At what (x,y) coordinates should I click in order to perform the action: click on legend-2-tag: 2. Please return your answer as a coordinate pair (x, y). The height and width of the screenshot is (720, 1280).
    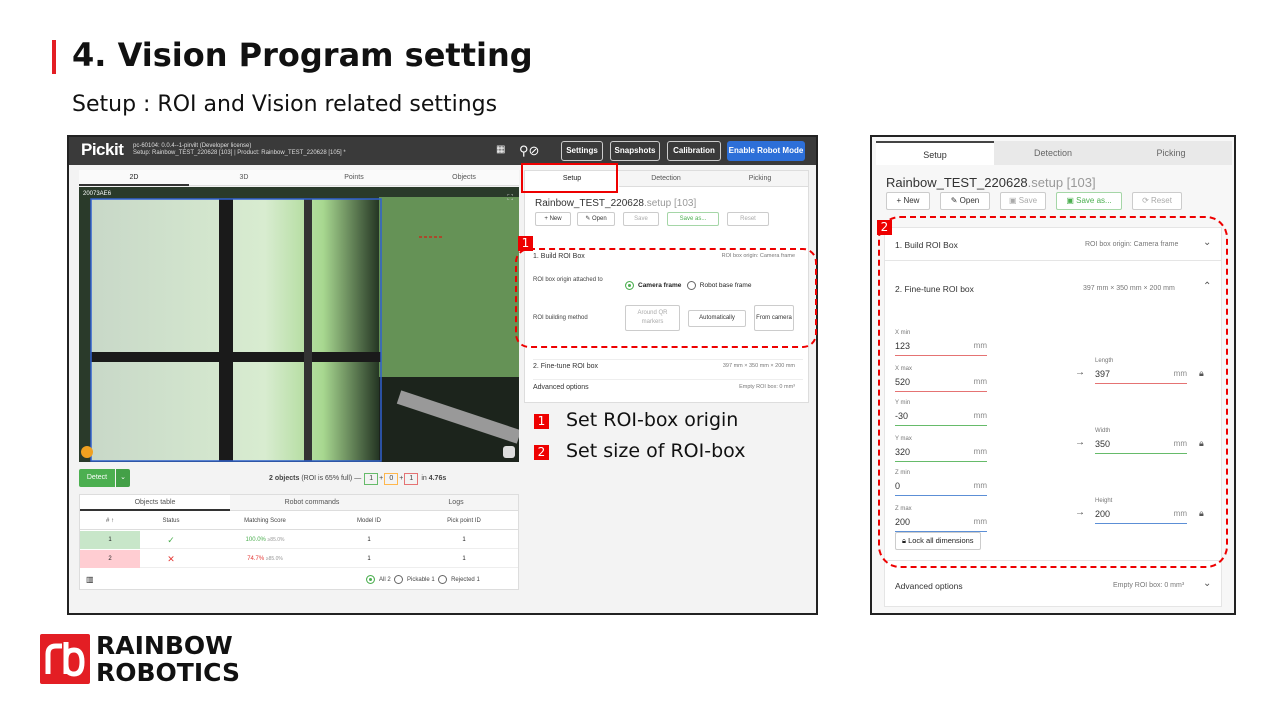
    Looking at the image, I should click on (541, 452).